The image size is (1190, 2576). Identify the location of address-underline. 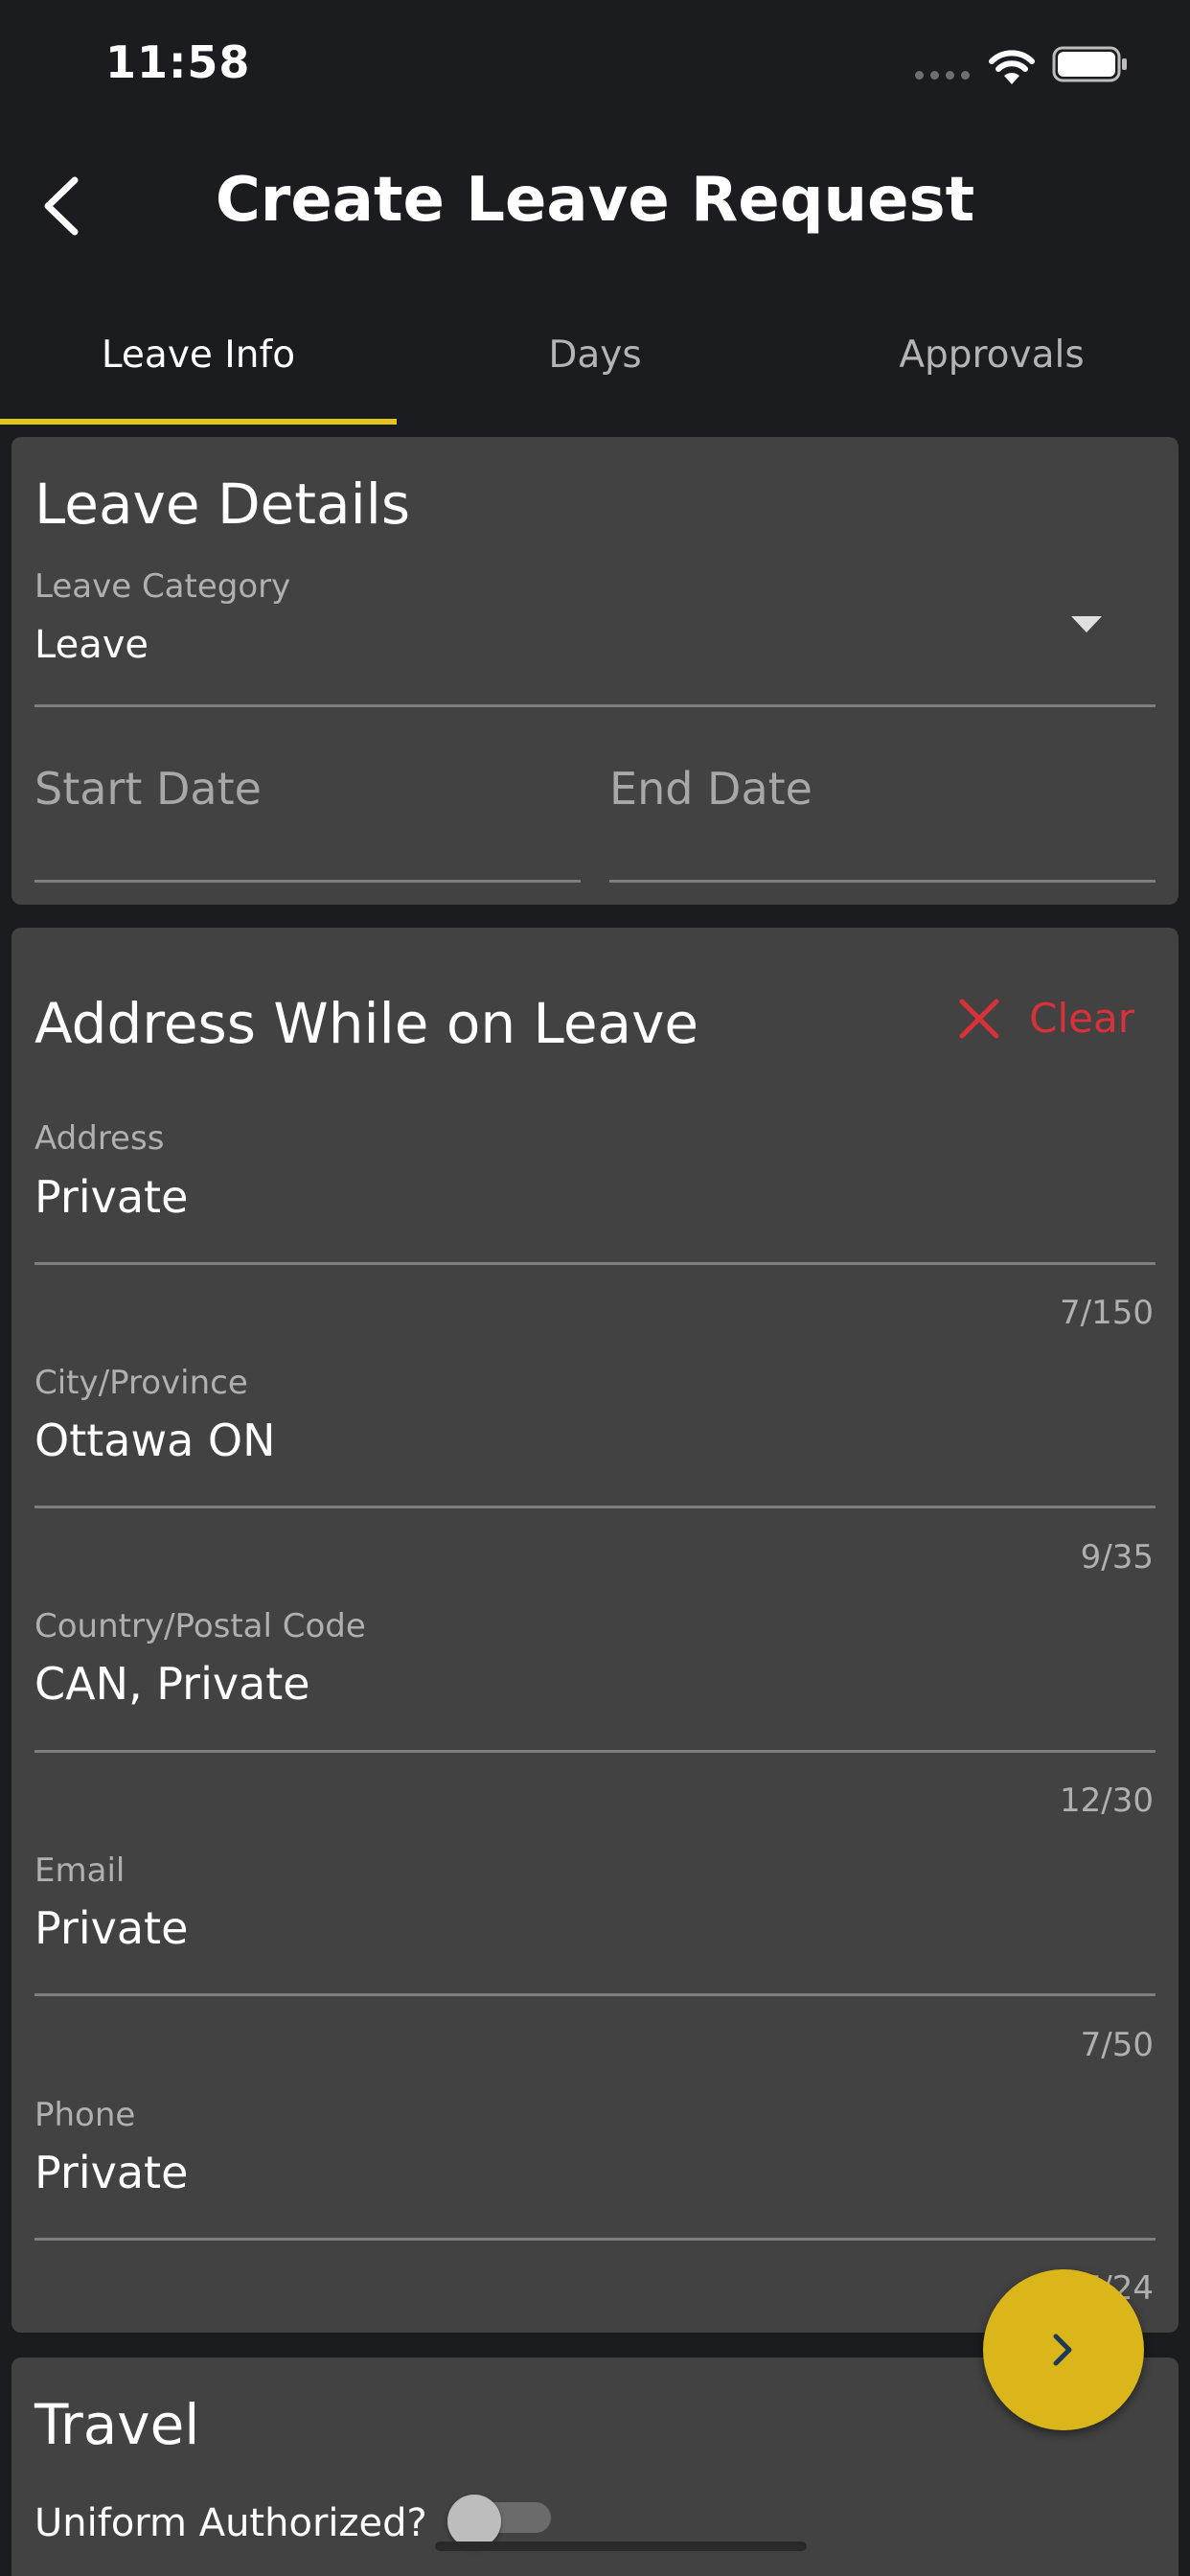
(595, 1263).